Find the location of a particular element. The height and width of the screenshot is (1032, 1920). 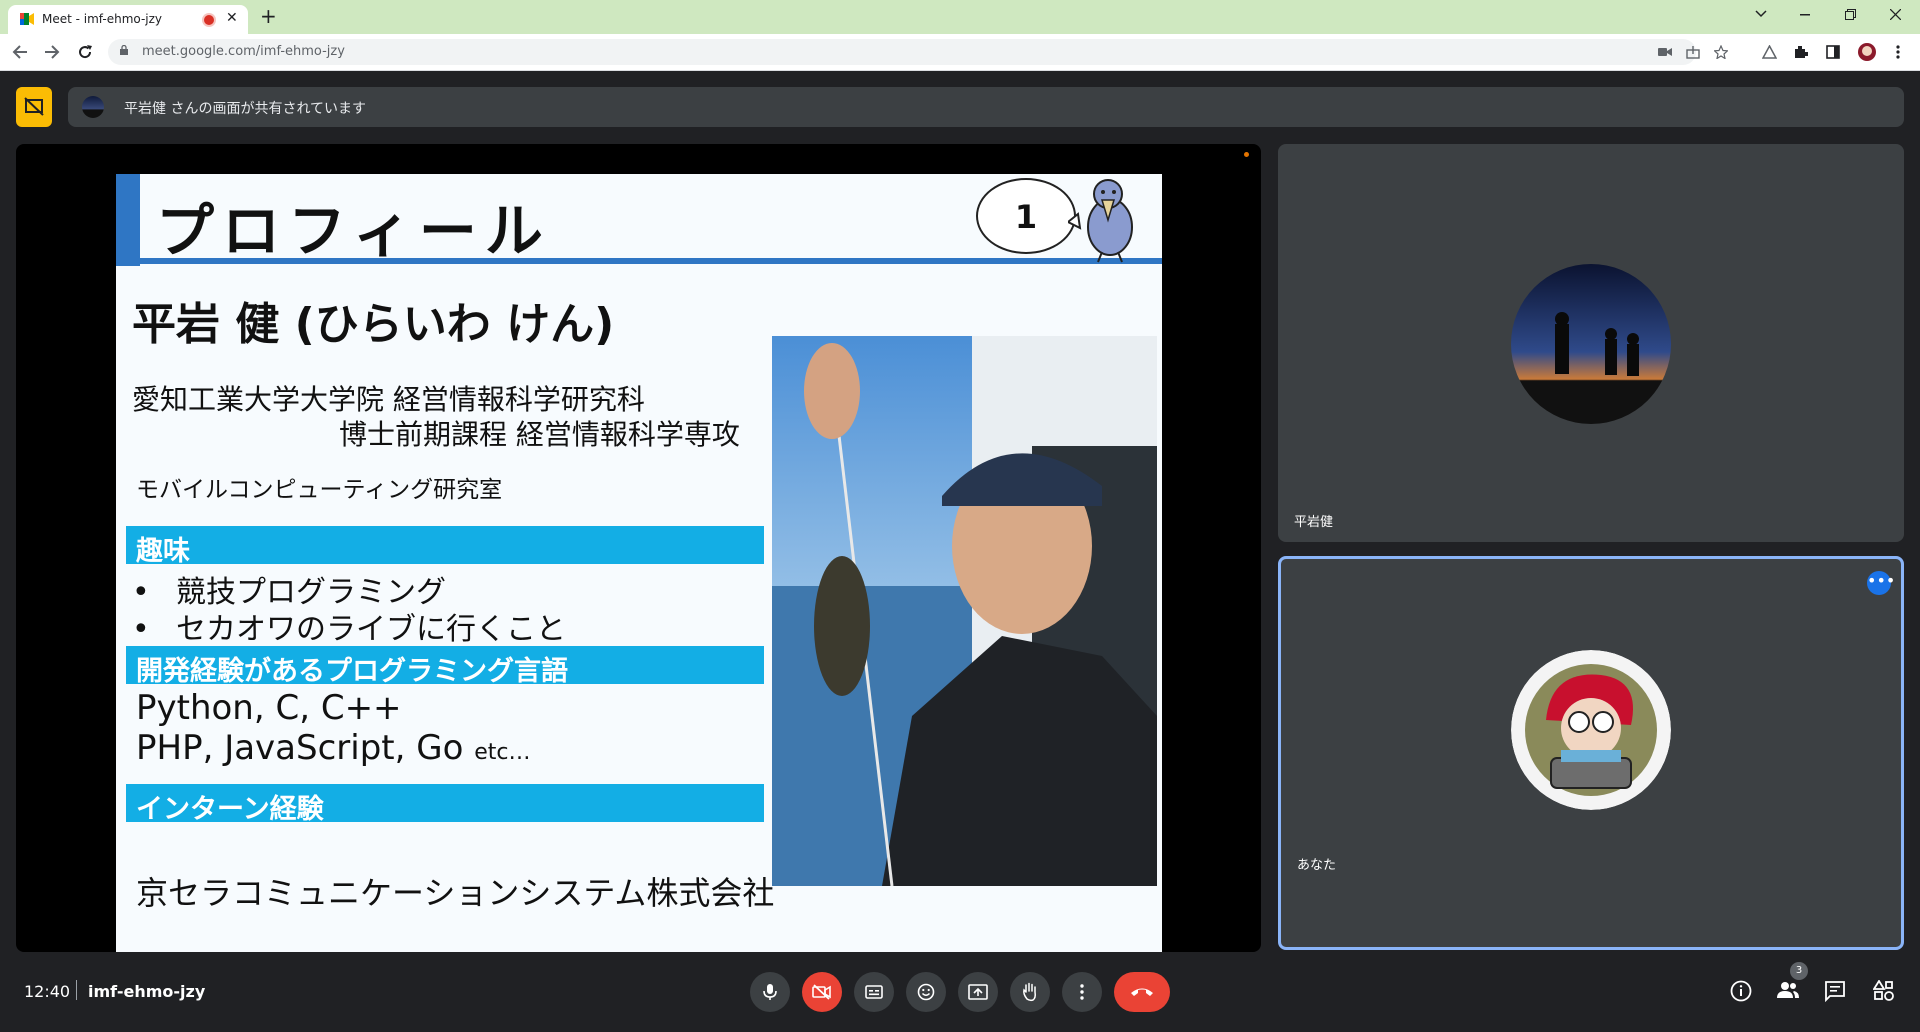

tab-search-icon is located at coordinates (1761, 14).